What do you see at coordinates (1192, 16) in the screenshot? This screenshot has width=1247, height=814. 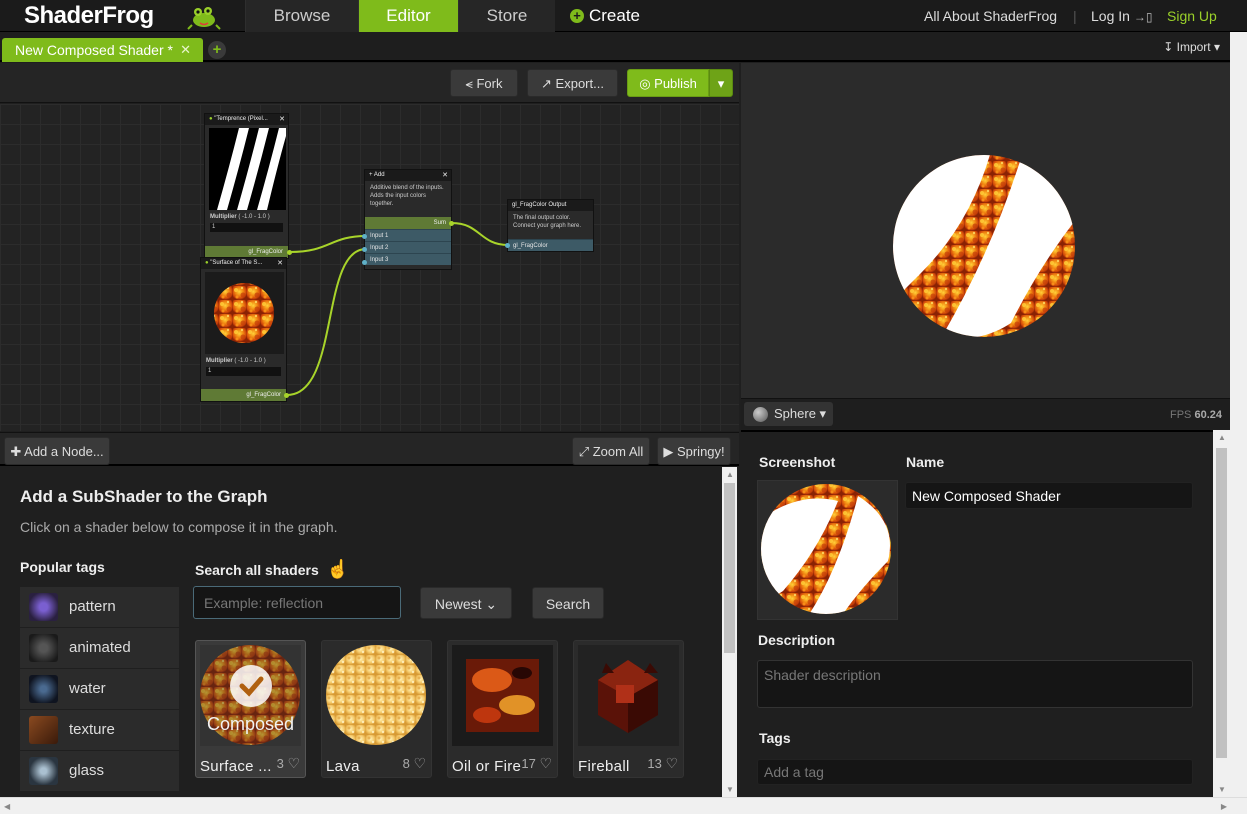 I see `signup-link: Sign Up` at bounding box center [1192, 16].